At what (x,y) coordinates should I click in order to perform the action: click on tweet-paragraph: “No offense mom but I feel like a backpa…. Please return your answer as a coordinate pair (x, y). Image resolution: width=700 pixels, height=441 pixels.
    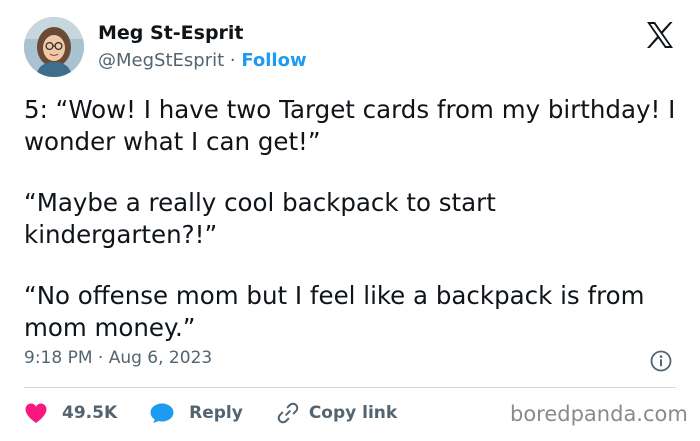
    Looking at the image, I should click on (334, 311).